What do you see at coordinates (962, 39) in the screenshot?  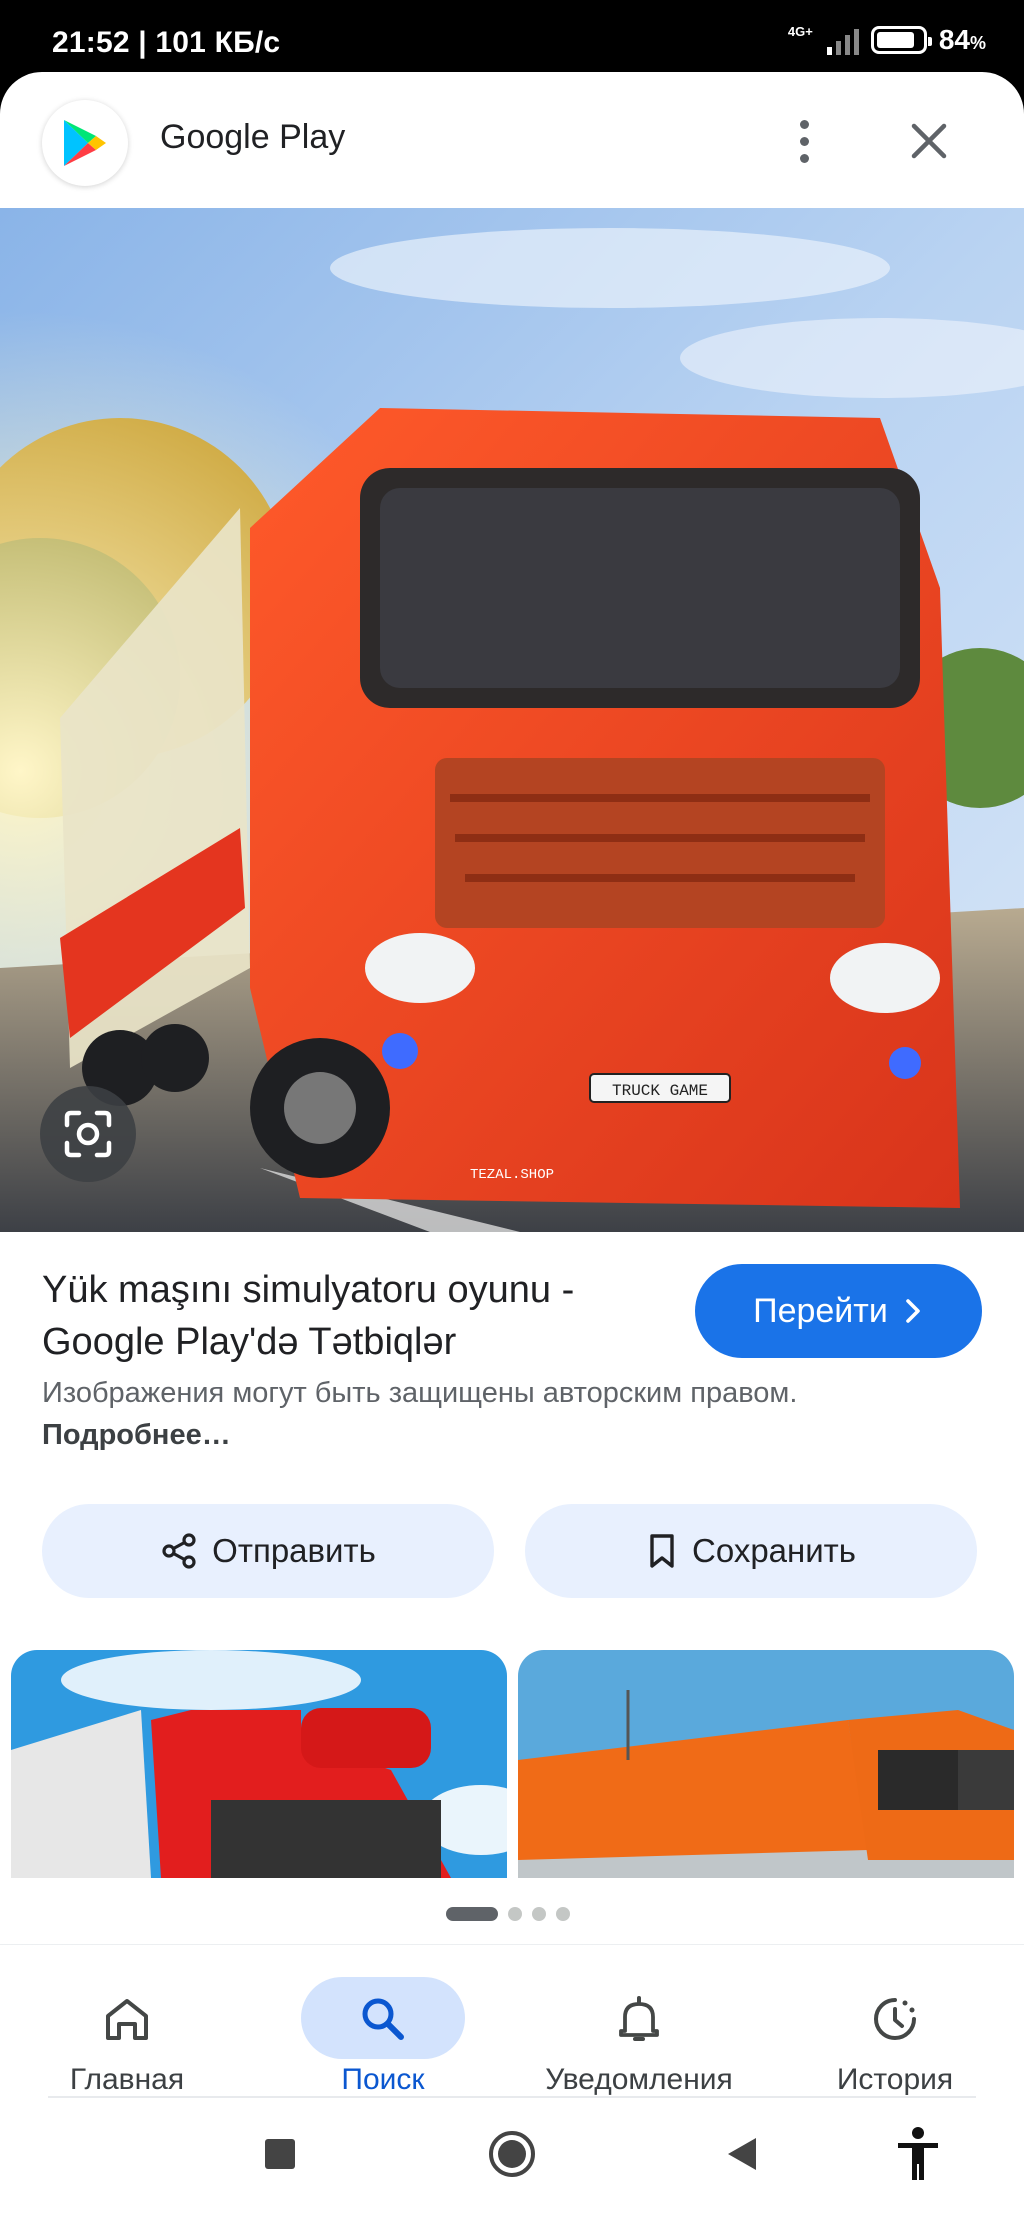 I see `battery-percent: 84%` at bounding box center [962, 39].